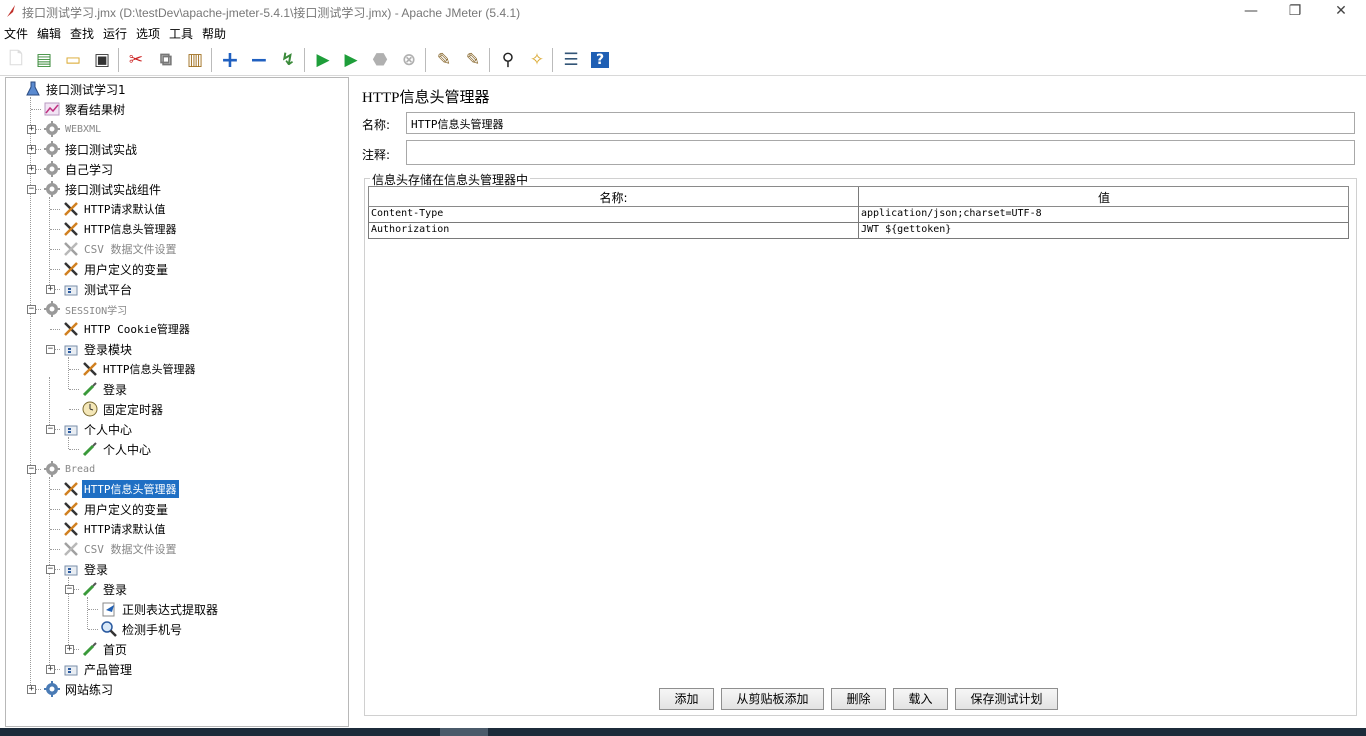 This screenshot has width=1366, height=736. What do you see at coordinates (323, 60) in the screenshot?
I see `start-icon: ▶` at bounding box center [323, 60].